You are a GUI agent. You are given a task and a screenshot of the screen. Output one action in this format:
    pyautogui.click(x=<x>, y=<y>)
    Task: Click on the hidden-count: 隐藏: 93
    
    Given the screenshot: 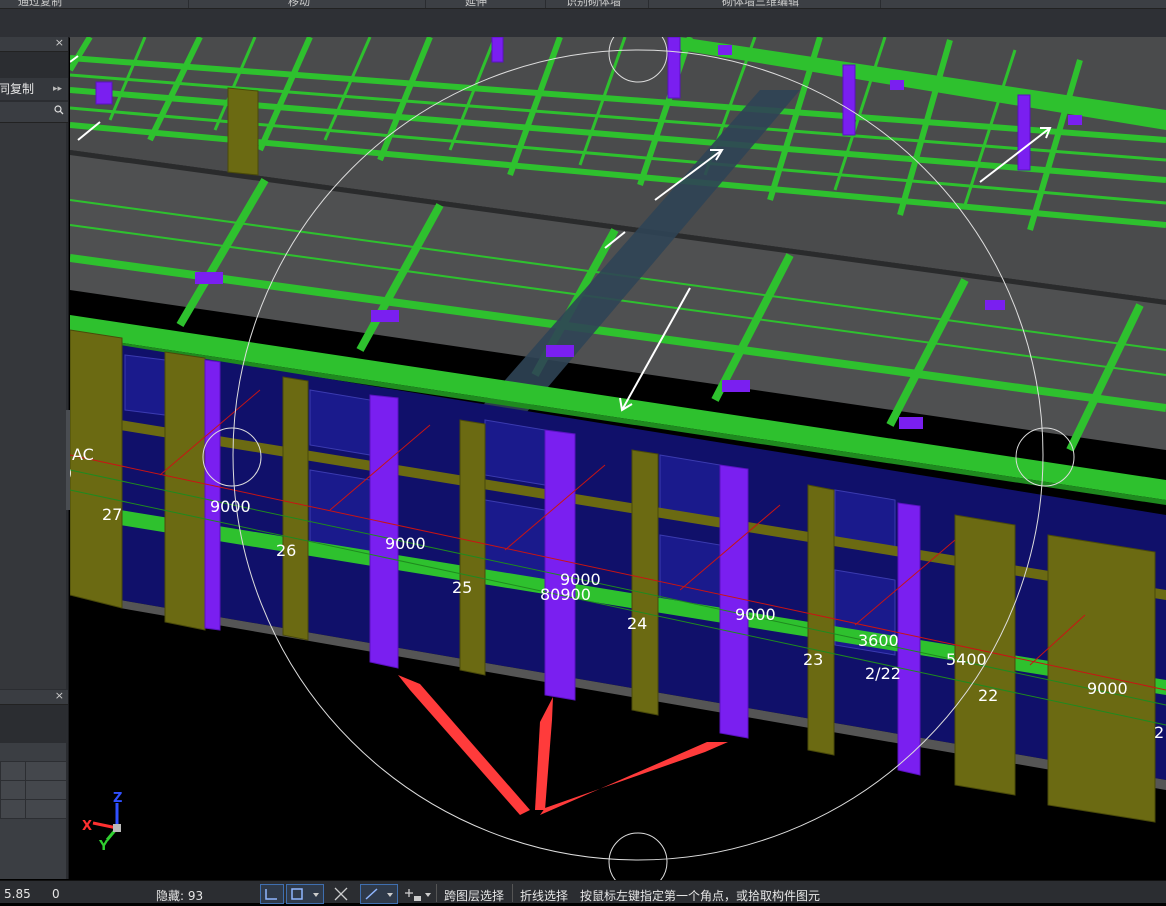 What is the action you would take?
    pyautogui.click(x=180, y=896)
    